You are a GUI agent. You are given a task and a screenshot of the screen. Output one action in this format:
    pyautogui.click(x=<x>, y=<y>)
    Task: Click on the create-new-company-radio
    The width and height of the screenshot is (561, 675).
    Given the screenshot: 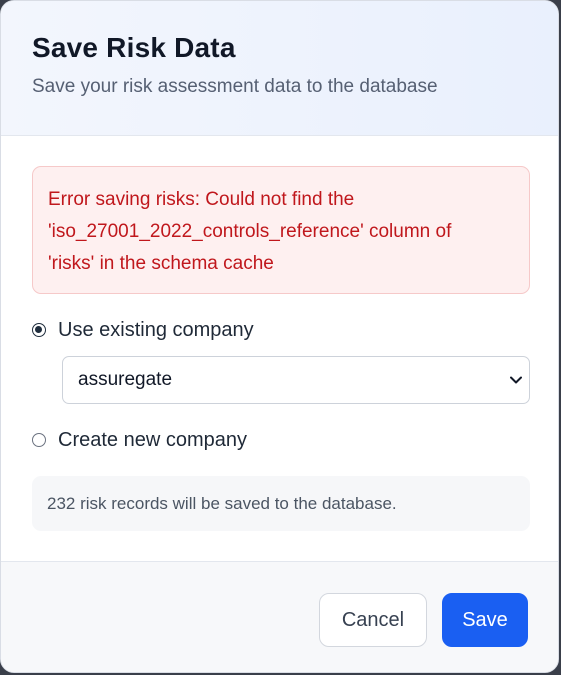 What is the action you would take?
    pyautogui.click(x=39, y=440)
    